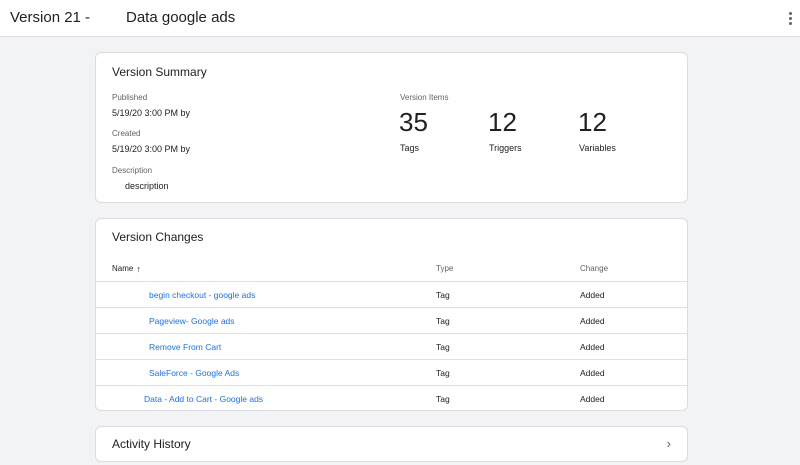 Image resolution: width=800 pixels, height=465 pixels. Describe the element at coordinates (790, 18) in the screenshot. I see `more-vert-icon` at that location.